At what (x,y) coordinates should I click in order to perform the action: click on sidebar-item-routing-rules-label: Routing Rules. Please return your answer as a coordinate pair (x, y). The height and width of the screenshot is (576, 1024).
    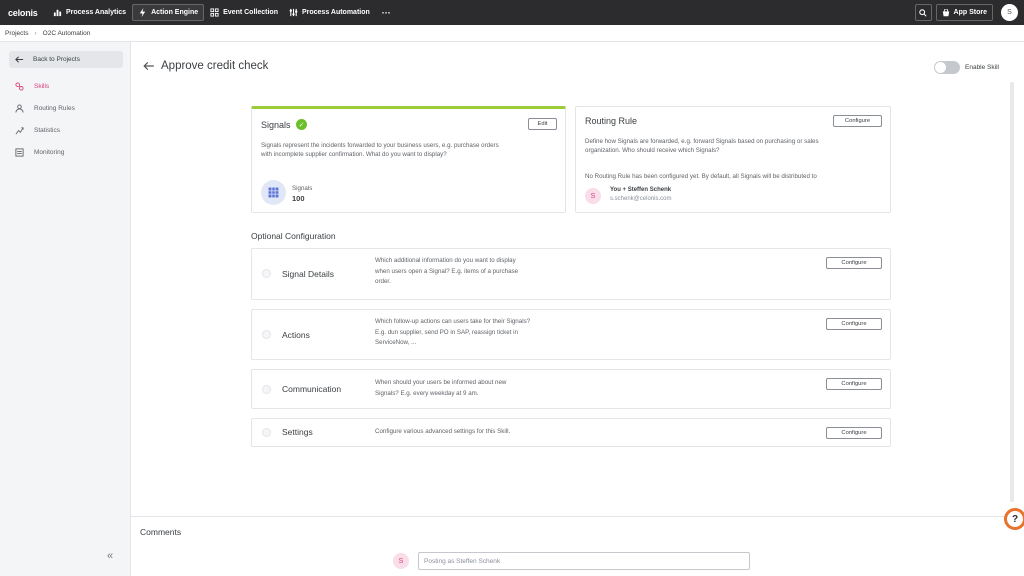
    Looking at the image, I should click on (54, 108).